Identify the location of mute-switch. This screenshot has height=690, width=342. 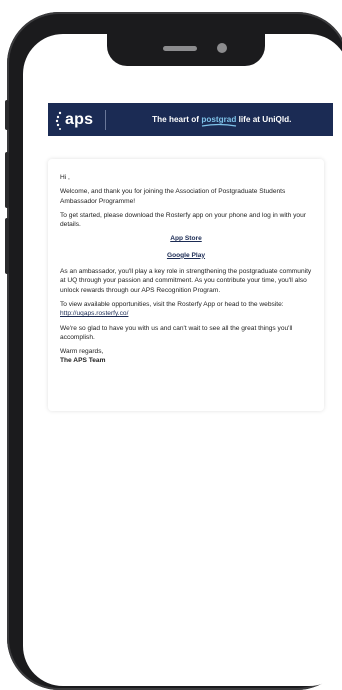
(7, 115).